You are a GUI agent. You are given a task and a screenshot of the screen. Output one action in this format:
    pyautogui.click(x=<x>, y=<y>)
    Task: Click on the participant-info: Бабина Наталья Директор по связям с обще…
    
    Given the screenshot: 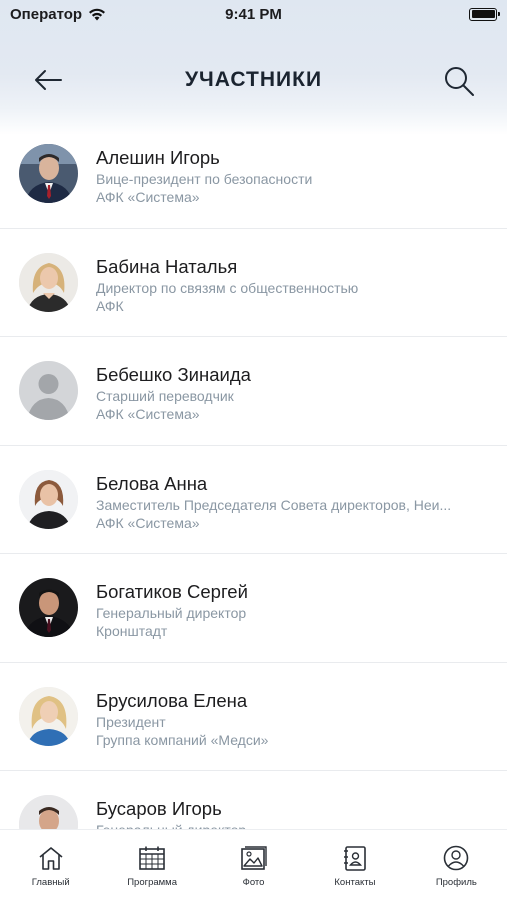 What is the action you would take?
    pyautogui.click(x=294, y=285)
    